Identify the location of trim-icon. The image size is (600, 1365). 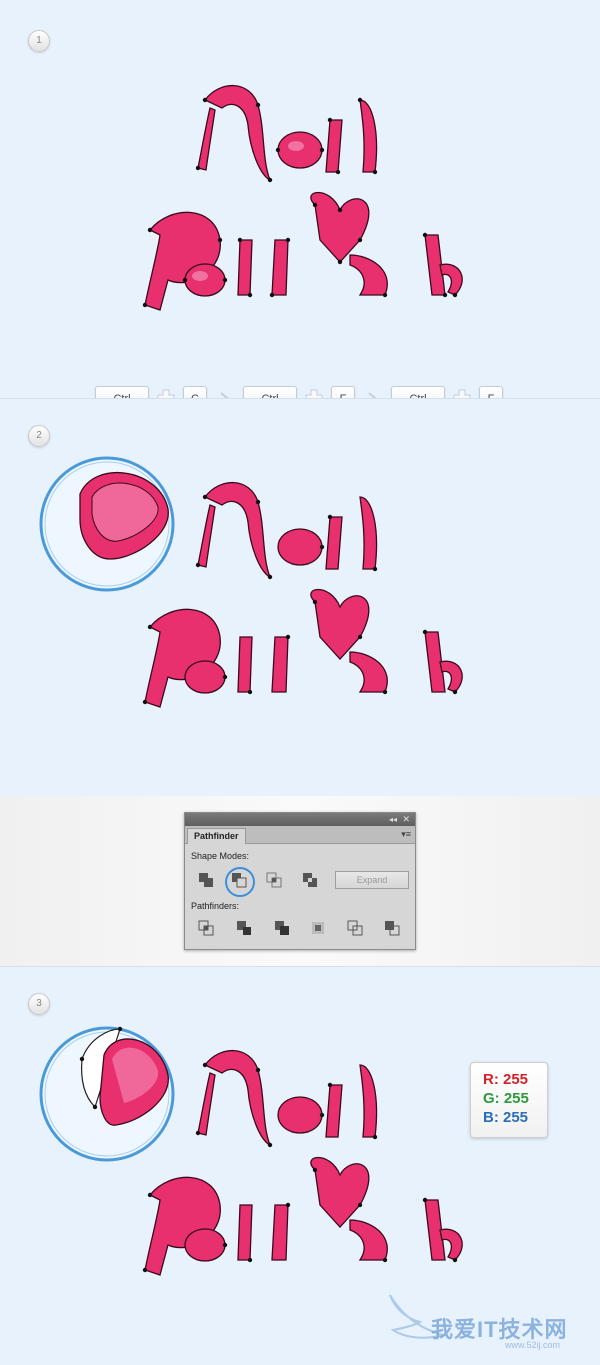
(244, 928).